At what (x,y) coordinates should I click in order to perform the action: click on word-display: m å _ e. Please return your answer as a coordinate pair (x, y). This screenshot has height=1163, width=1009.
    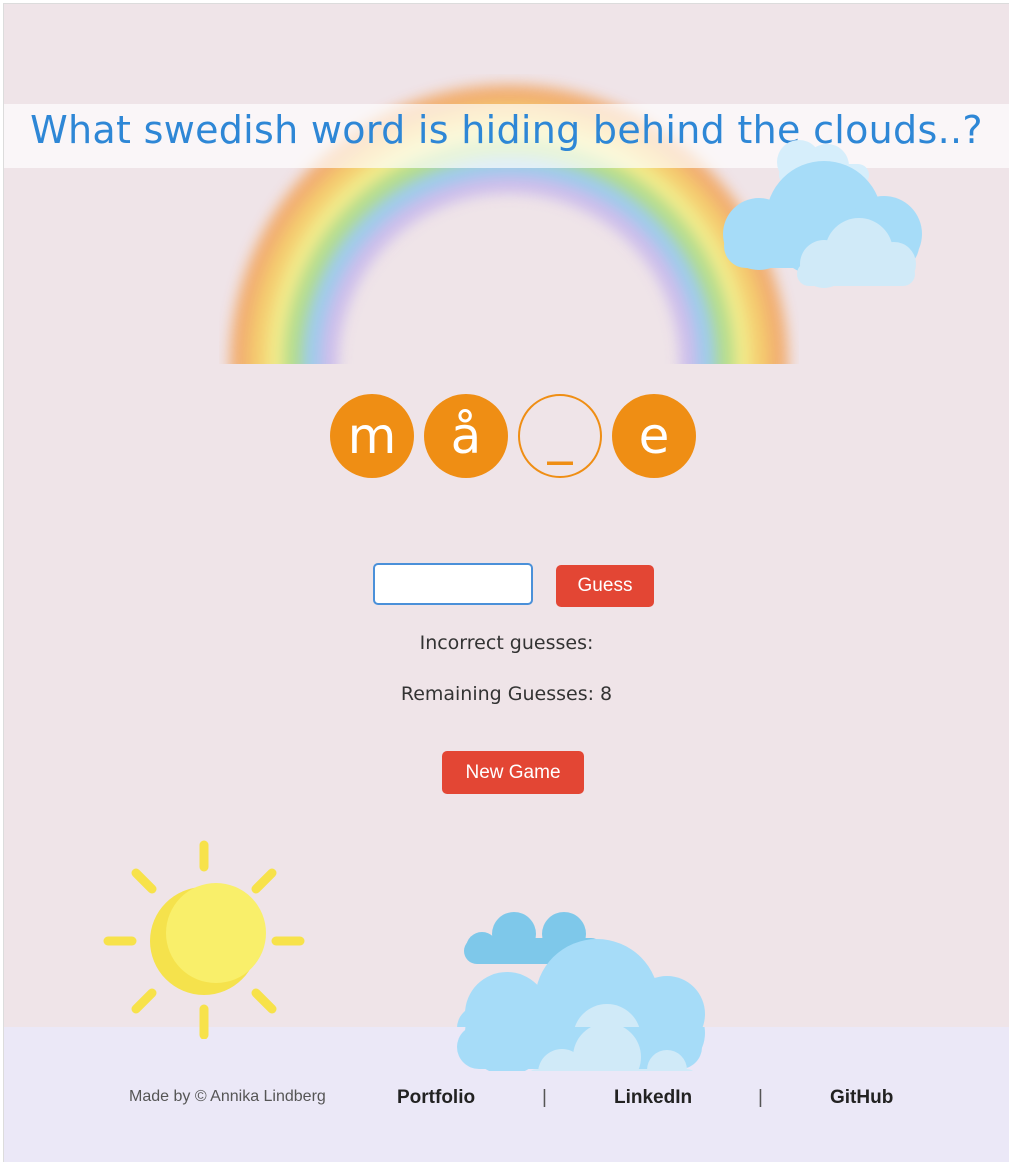
    Looking at the image, I should click on (515, 437).